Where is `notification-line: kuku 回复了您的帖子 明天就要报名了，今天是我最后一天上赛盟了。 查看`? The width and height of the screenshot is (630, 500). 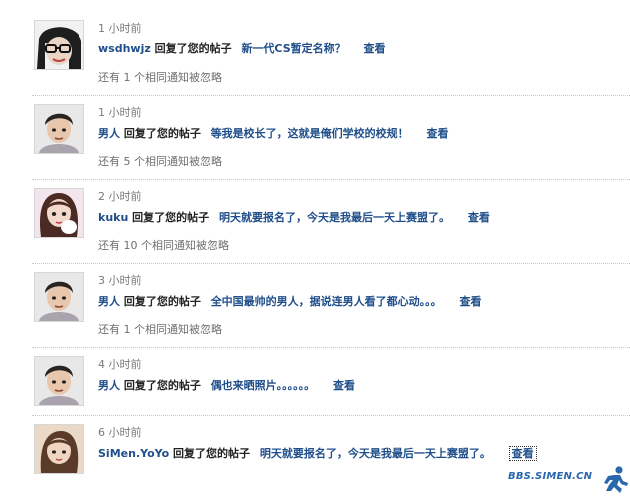
notification-line: kuku 回复了您的帖子 明天就要报名了，今天是我最后一天上赛盟了。 查看 is located at coordinates (294, 218).